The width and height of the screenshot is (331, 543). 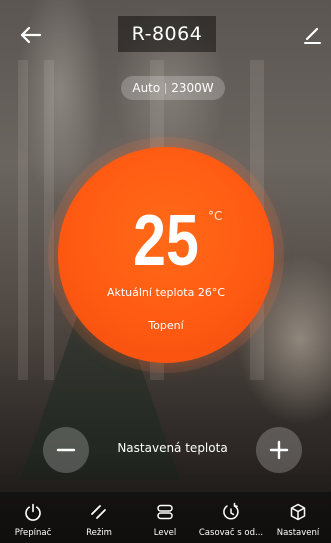 I want to click on nav-item-switch: Přepínač, so click(x=33, y=517).